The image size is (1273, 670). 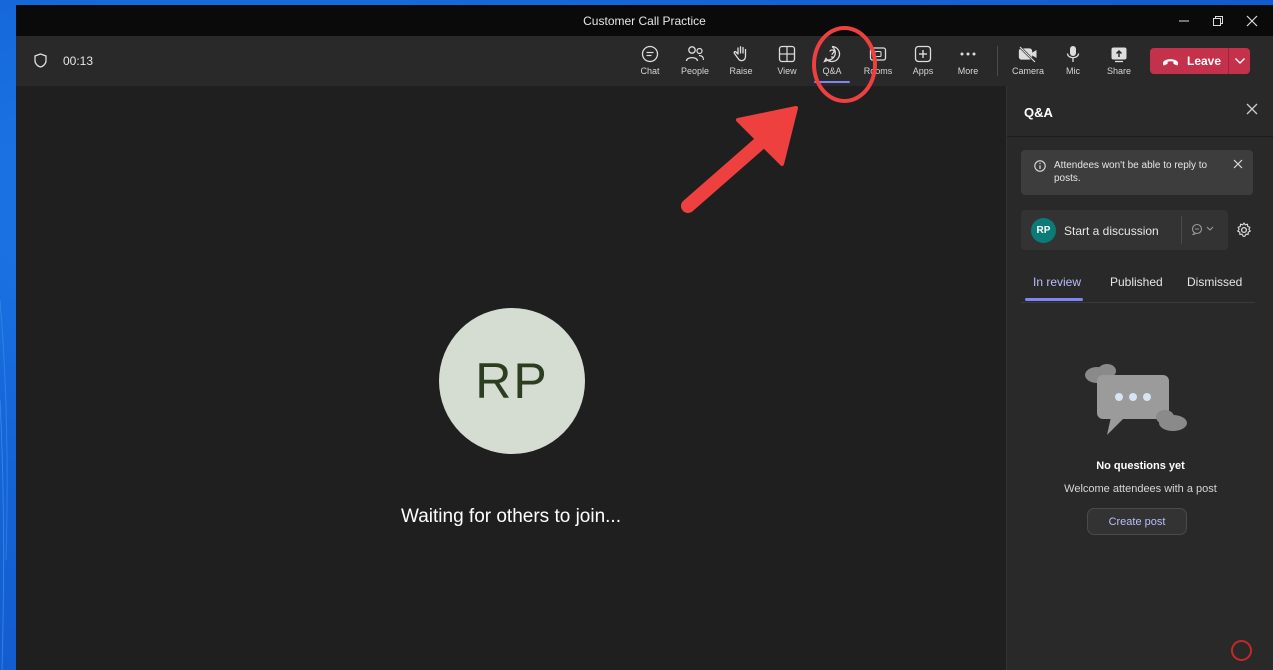 I want to click on post-type-dropdown, so click(x=1202, y=229).